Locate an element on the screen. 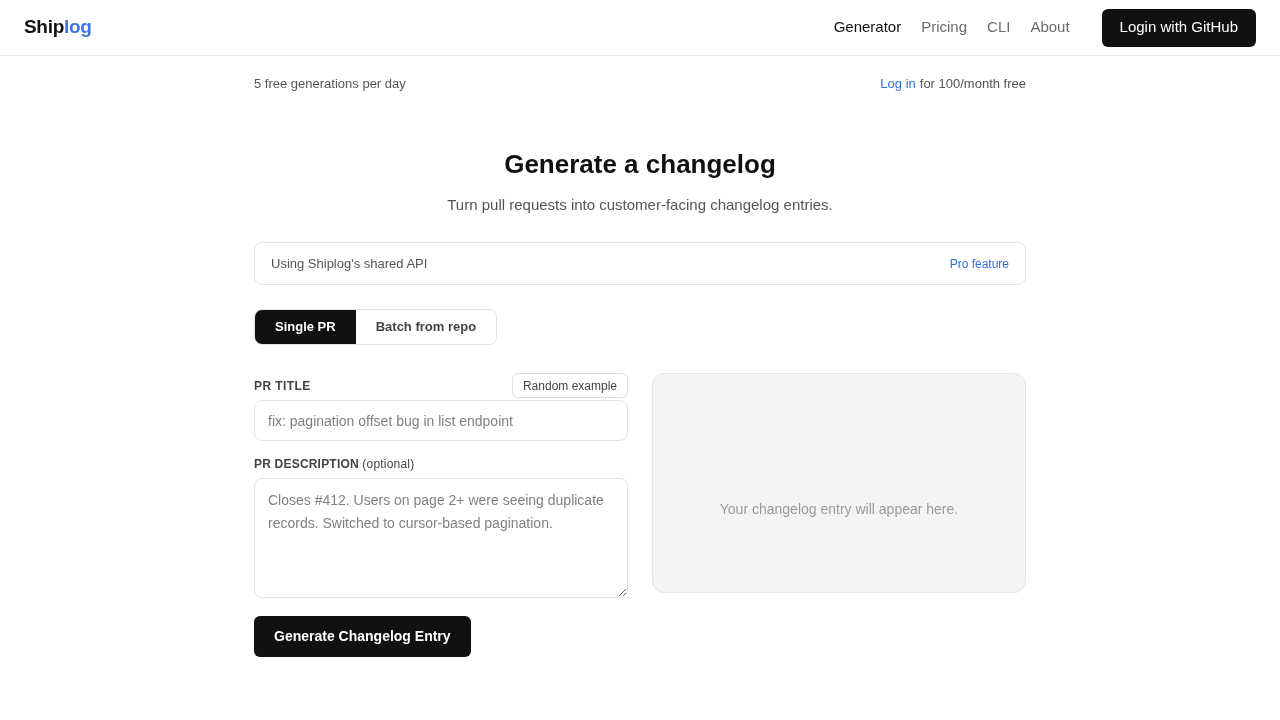 This screenshot has width=1280, height=720. output-field: Your changelog entry will appear here. is located at coordinates (839, 483).